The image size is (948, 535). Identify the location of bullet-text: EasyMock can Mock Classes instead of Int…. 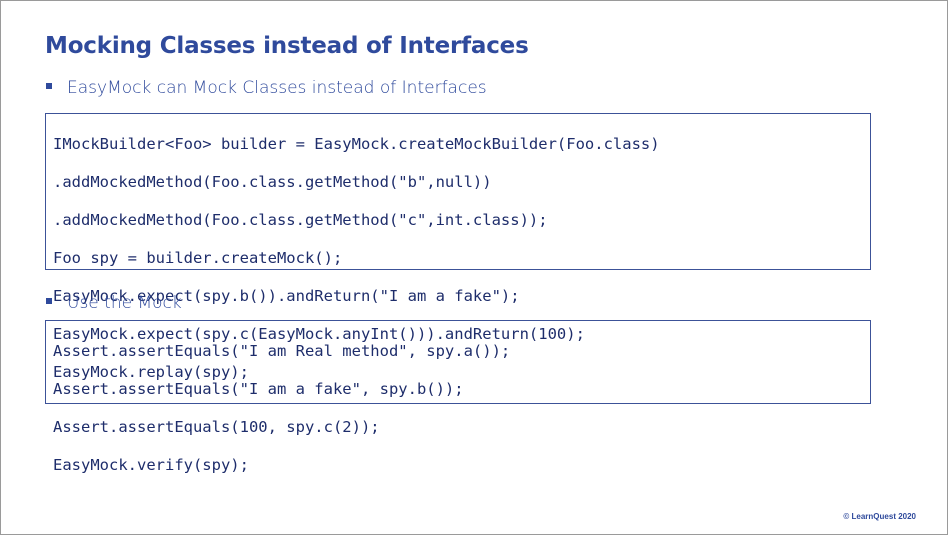
(277, 88).